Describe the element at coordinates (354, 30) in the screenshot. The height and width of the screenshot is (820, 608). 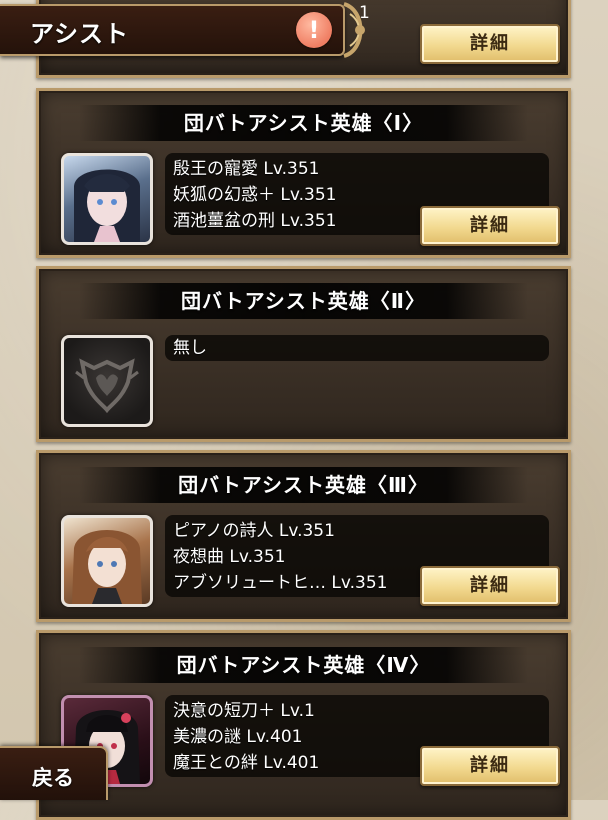
I see `ornament-icon` at that location.